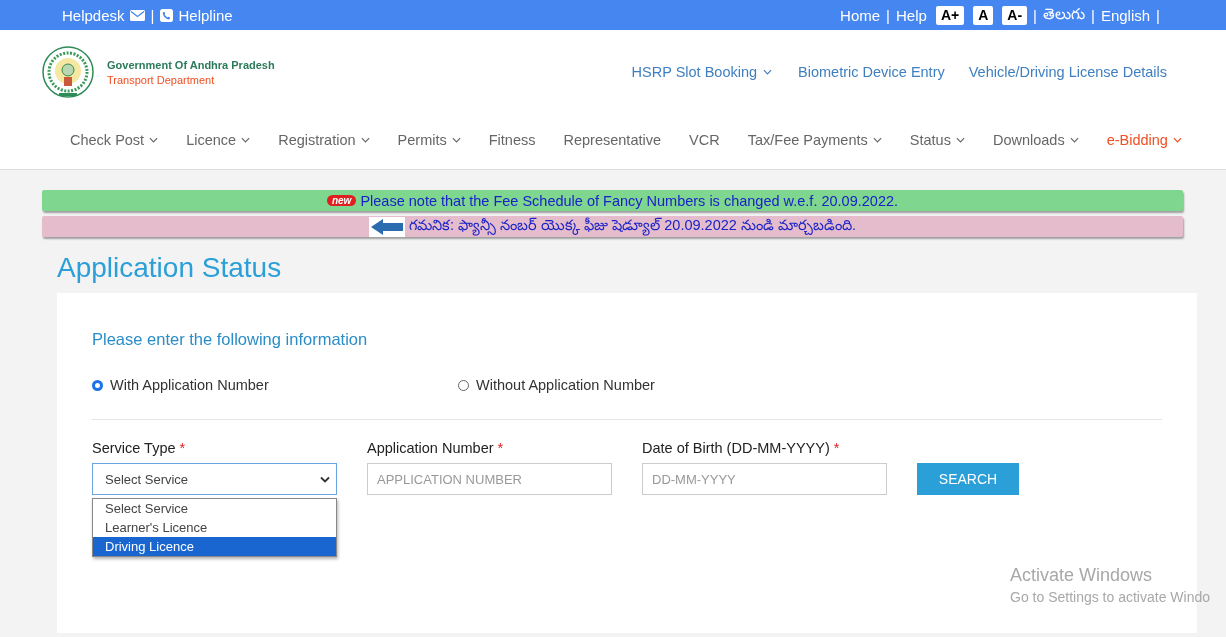  Describe the element at coordinates (1082, 575) in the screenshot. I see `activation-title: Activate Windows` at that location.